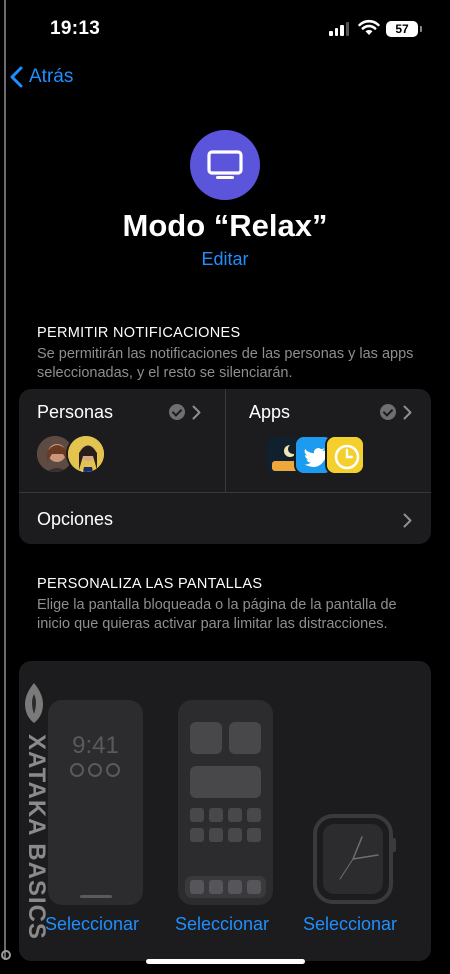  I want to click on screenshot-edge, so click(5, 480).